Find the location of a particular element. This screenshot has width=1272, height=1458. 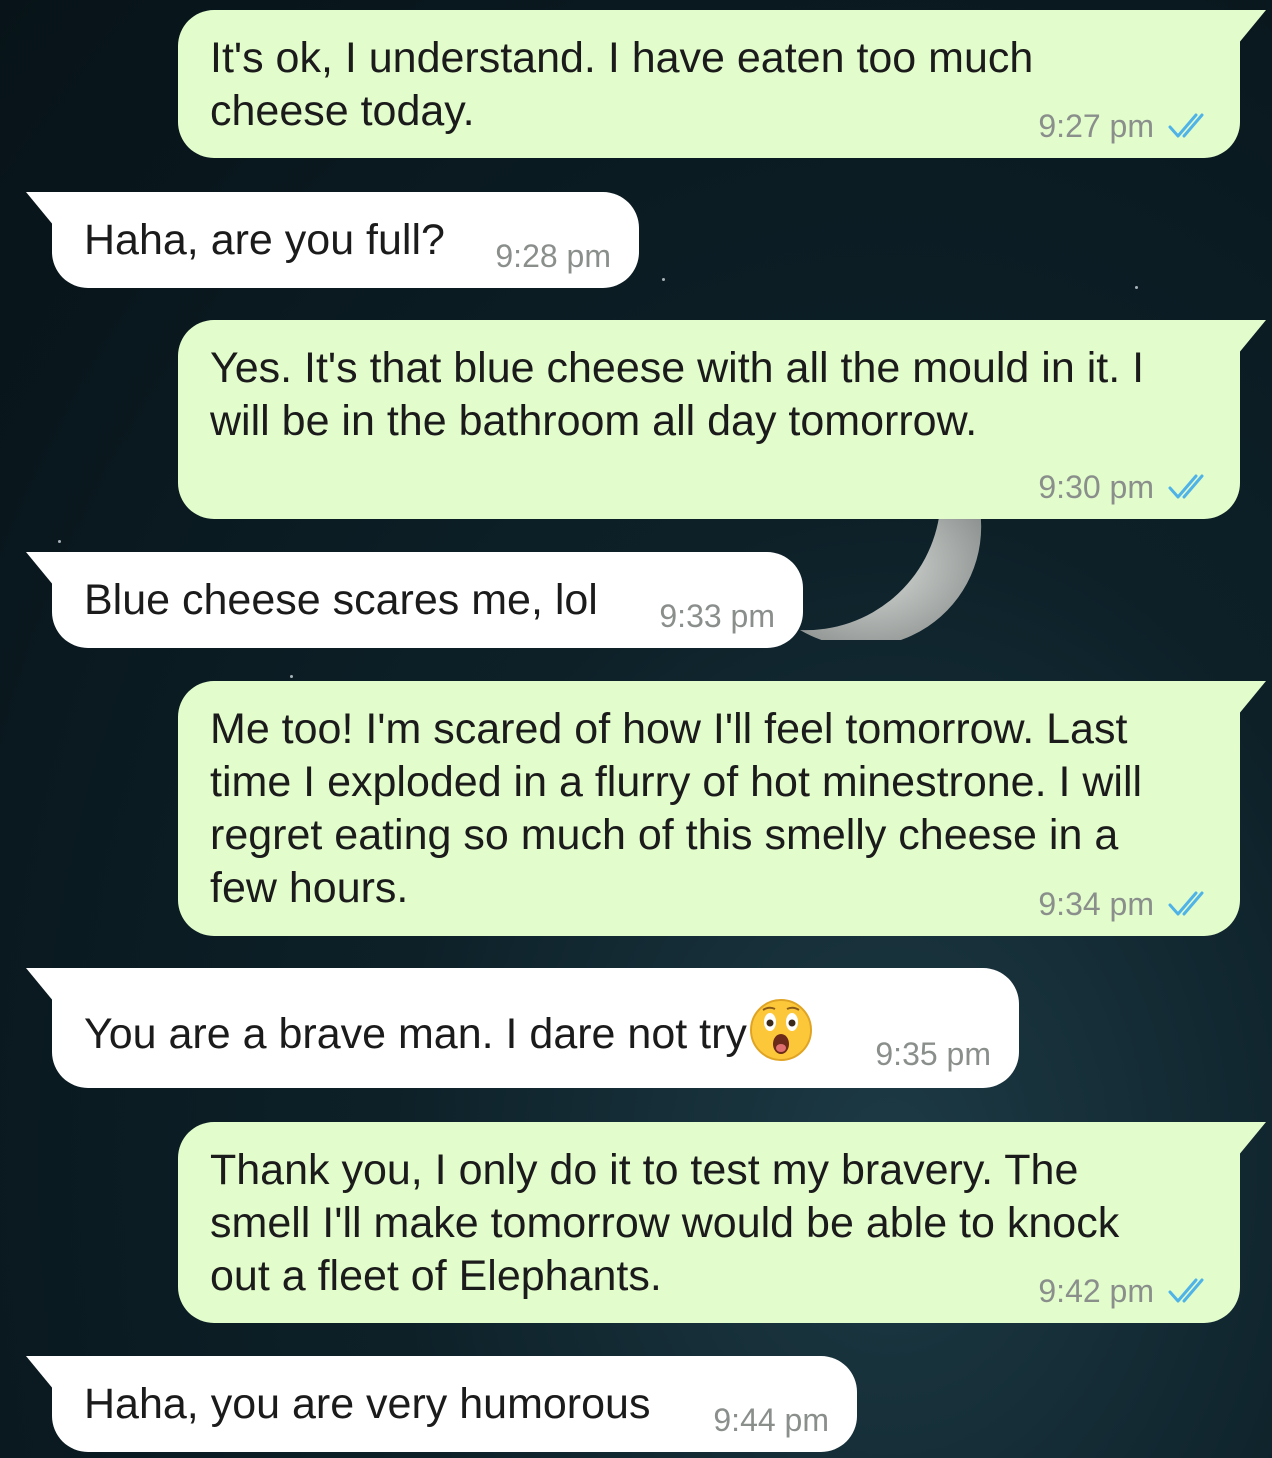

message-time: 9:27 pm is located at coordinates (1096, 126).